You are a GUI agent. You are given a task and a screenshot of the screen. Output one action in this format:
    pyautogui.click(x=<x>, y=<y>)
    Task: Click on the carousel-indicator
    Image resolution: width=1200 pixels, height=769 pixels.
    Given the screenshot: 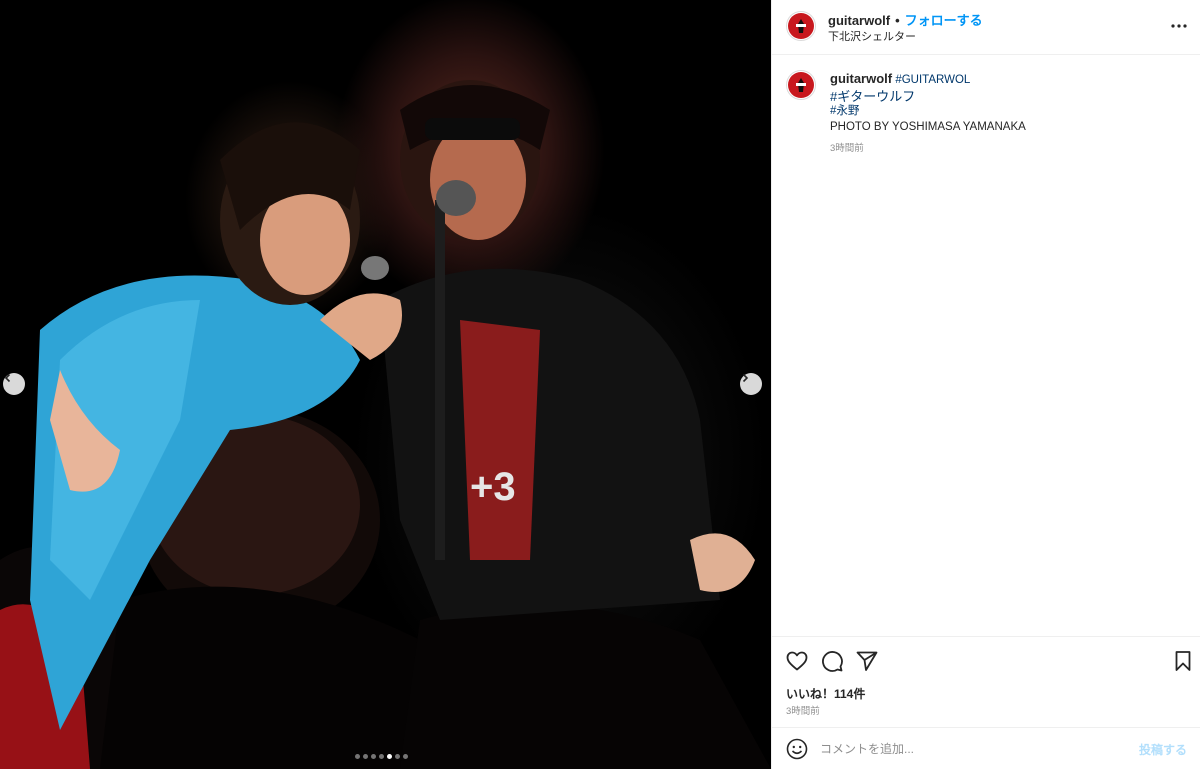 What is the action you would take?
    pyautogui.click(x=381, y=756)
    